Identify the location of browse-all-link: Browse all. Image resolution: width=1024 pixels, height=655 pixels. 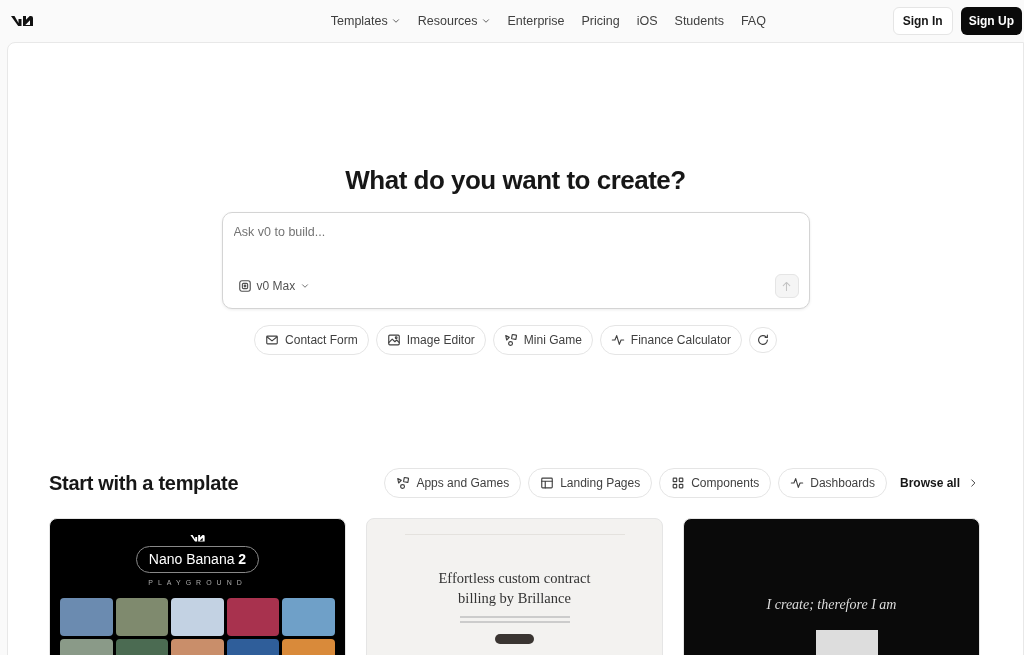
(938, 483).